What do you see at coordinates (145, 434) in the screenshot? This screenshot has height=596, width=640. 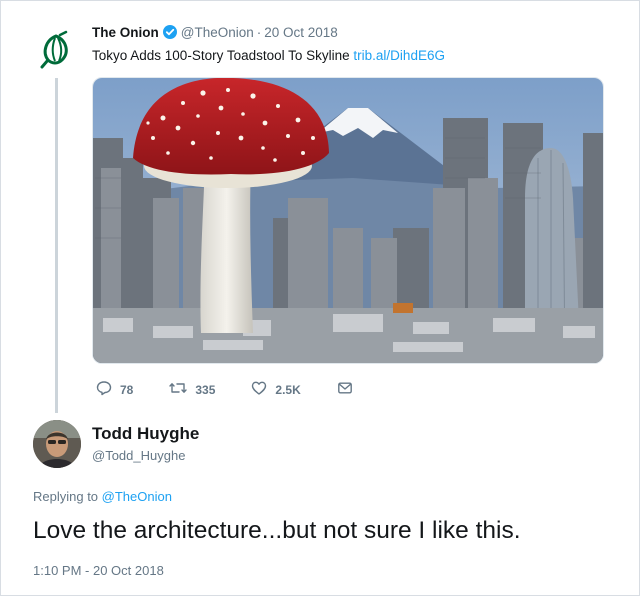 I see `reply-author-name: Todd Huyghe` at bounding box center [145, 434].